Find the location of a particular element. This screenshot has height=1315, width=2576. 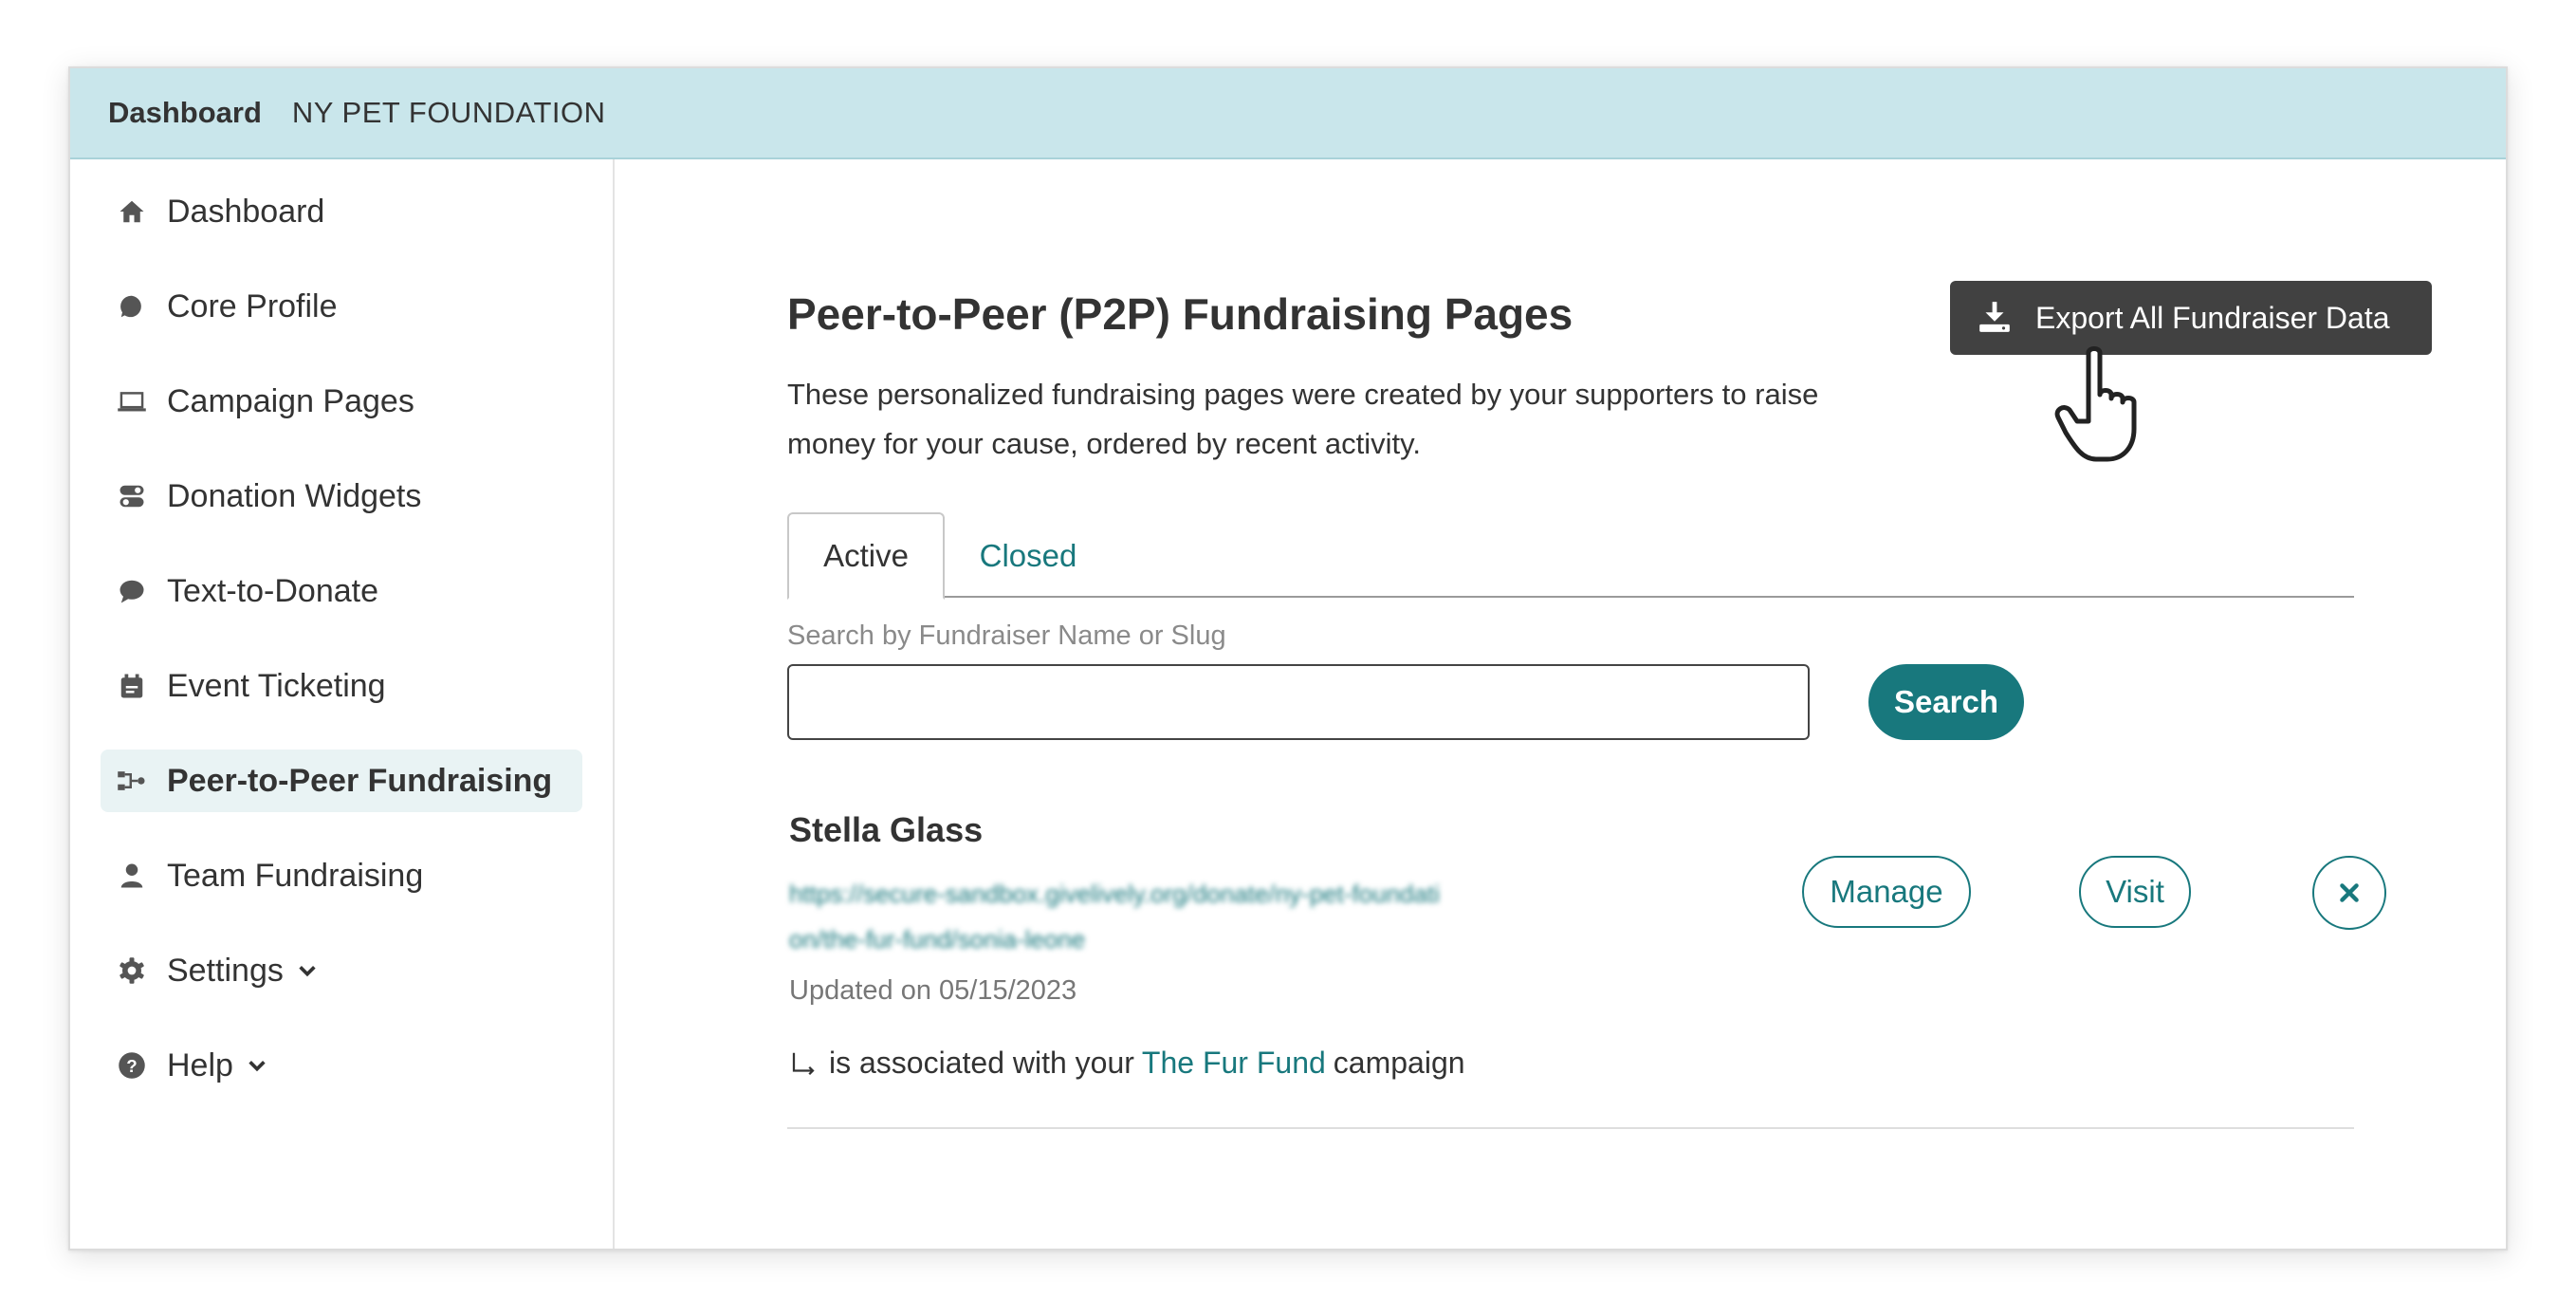

updated-date: Updated on 05/15/2023 is located at coordinates (933, 991).